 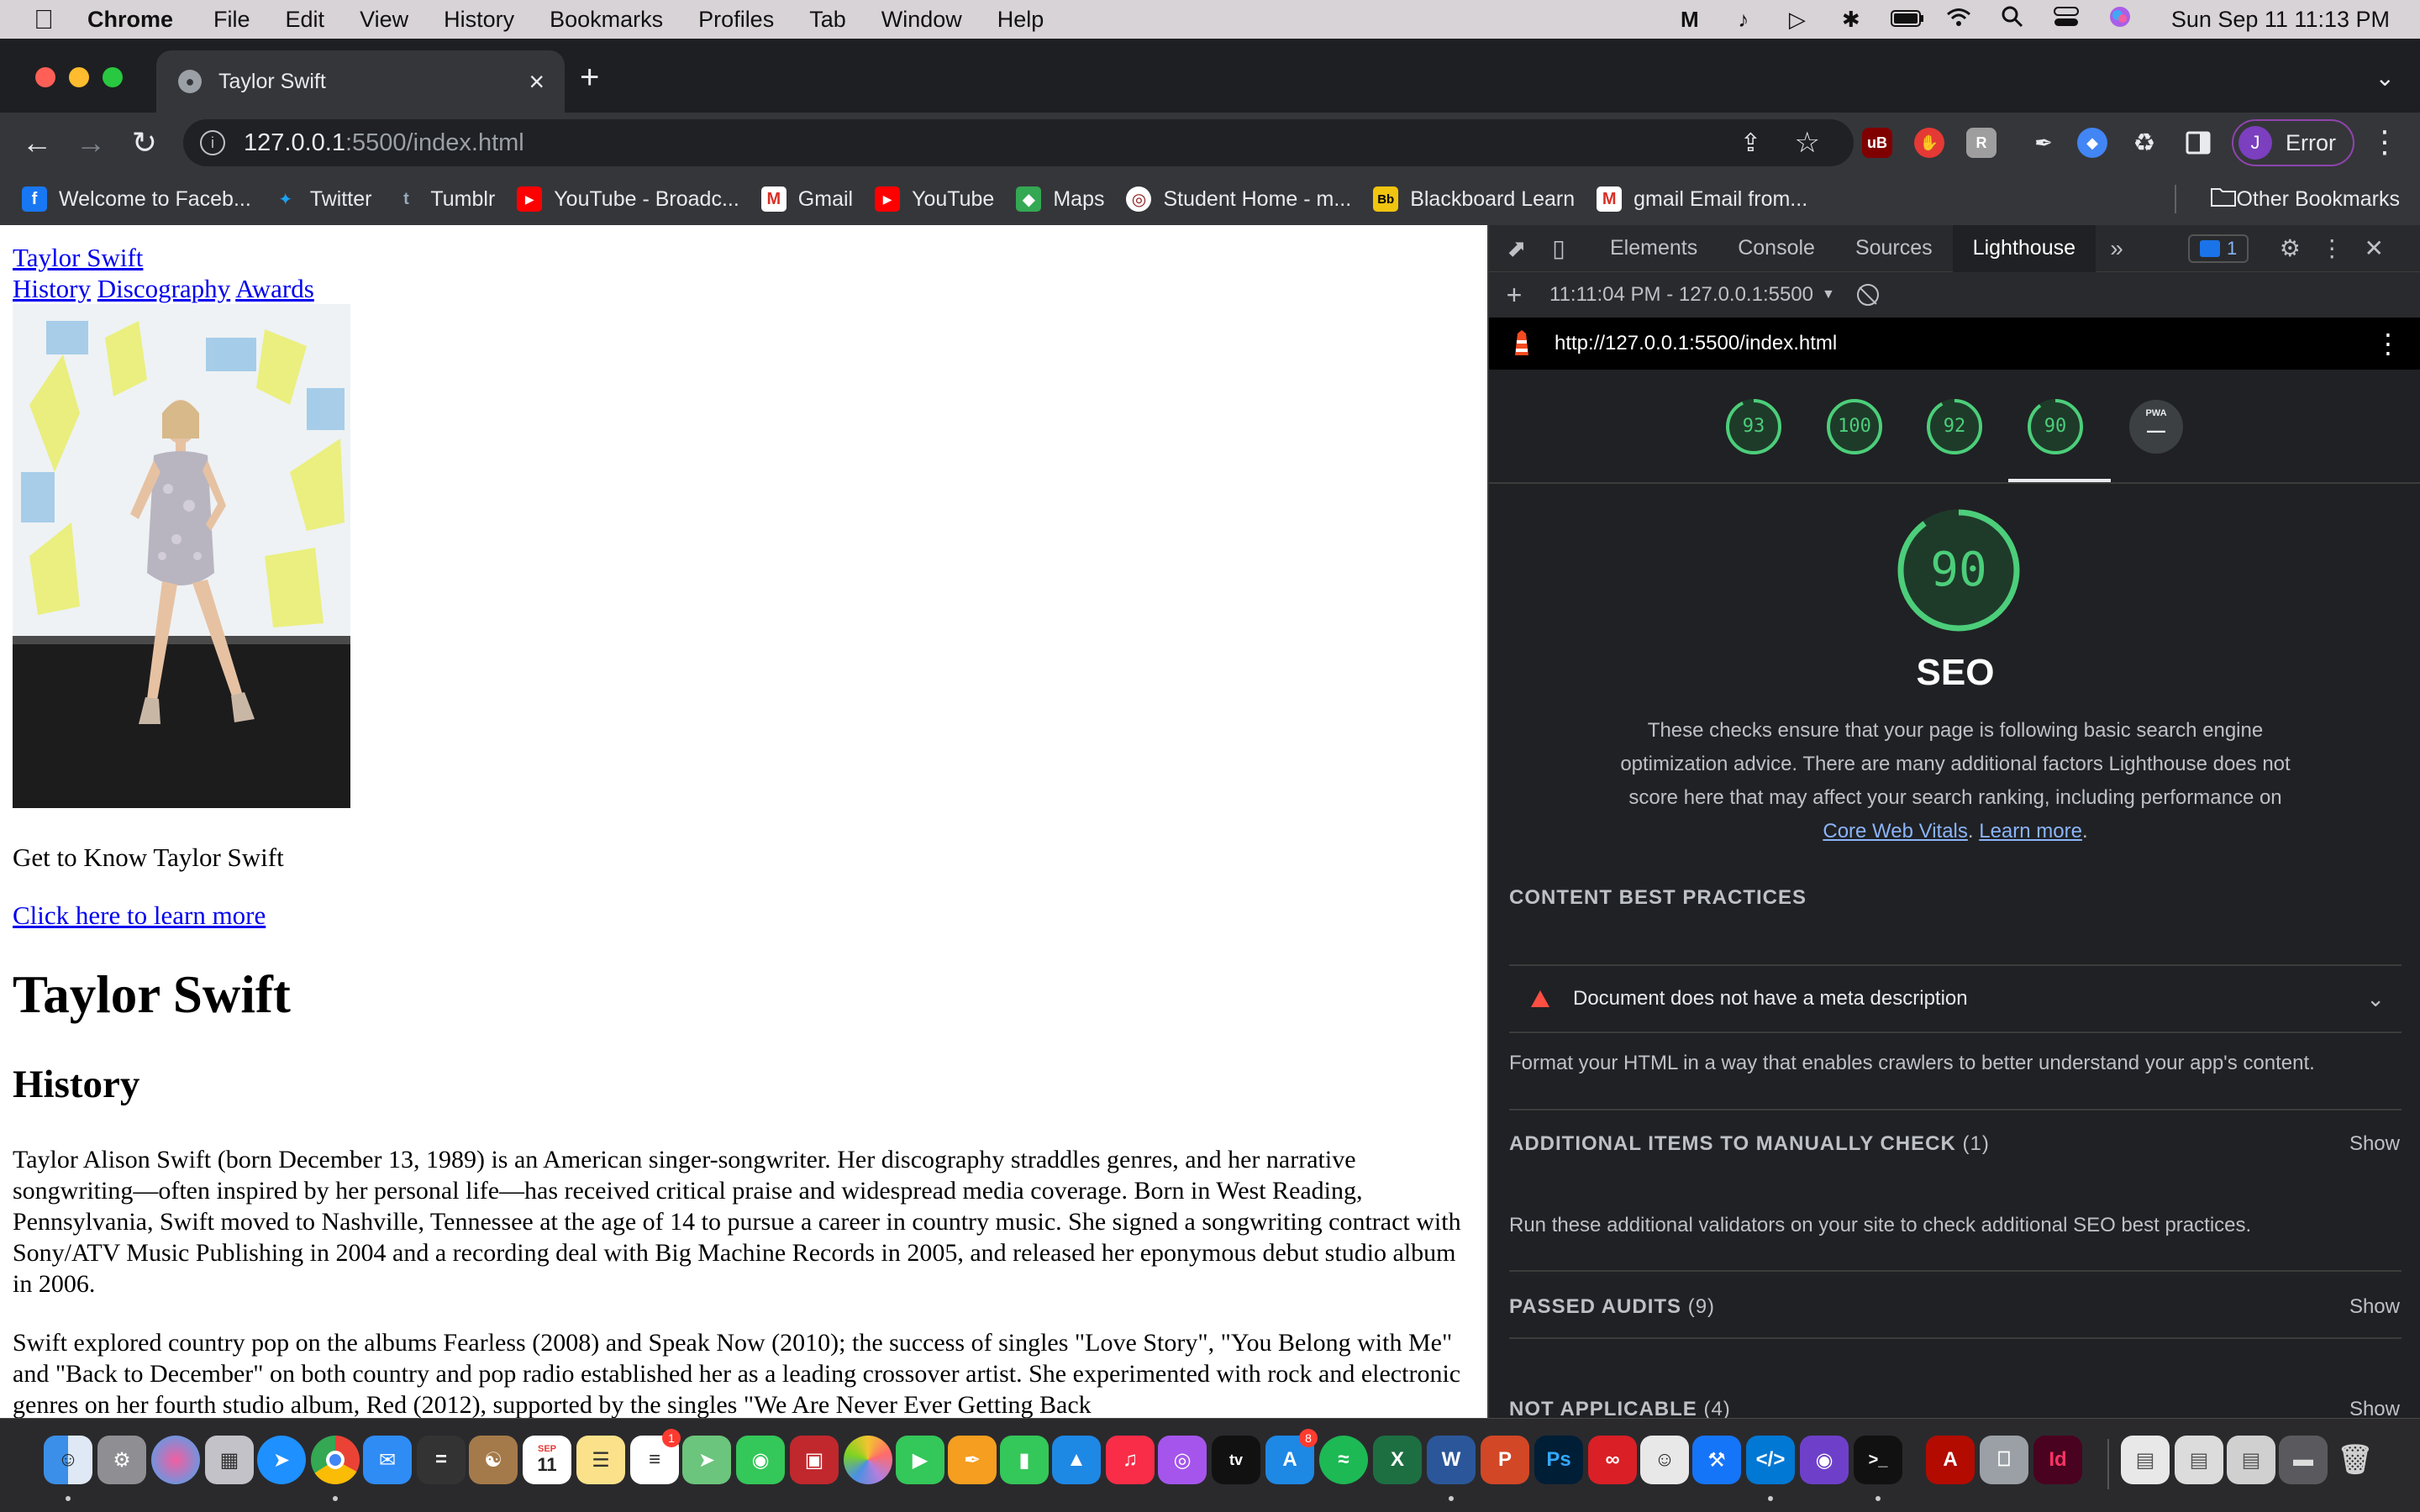 What do you see at coordinates (1824, 1460) in the screenshot?
I see `github-desktop-icon: ◉` at bounding box center [1824, 1460].